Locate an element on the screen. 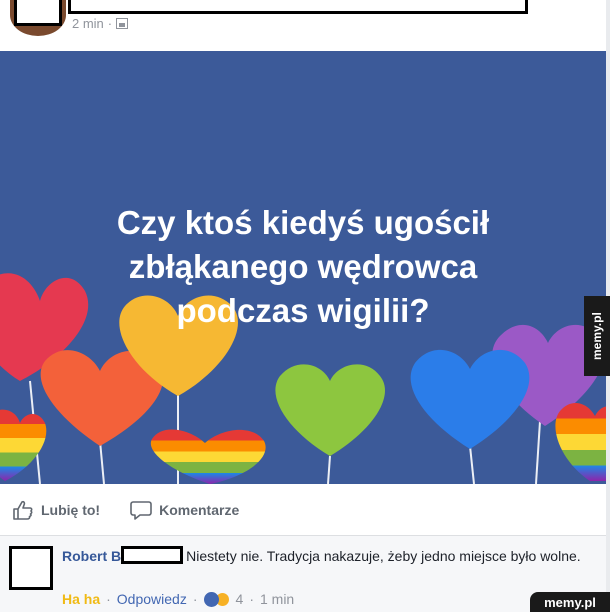 Image resolution: width=610 pixels, height=612 pixels. comment-actions: Ha ha · Odpowiedz · 4 · 1 min is located at coordinates (178, 599).